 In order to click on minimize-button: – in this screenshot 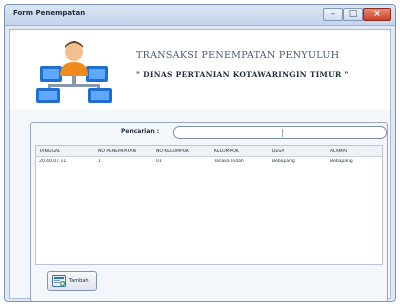, I will do `click(333, 14)`.